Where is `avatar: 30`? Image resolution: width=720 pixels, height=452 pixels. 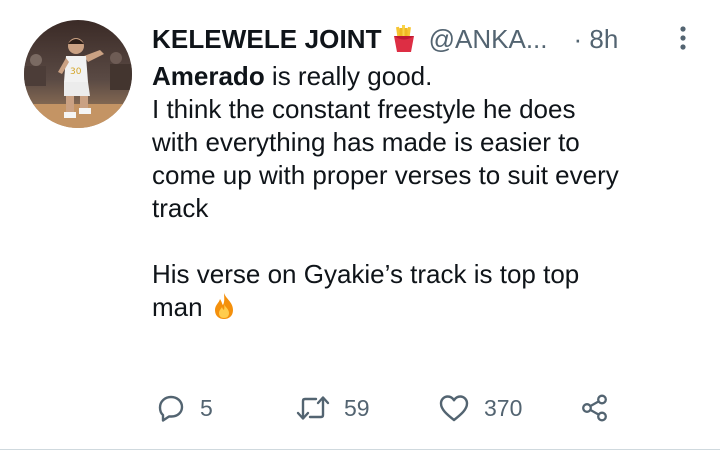 avatar: 30 is located at coordinates (78, 74).